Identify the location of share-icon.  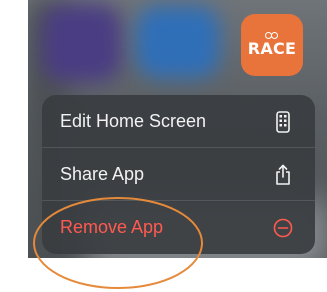
(283, 175).